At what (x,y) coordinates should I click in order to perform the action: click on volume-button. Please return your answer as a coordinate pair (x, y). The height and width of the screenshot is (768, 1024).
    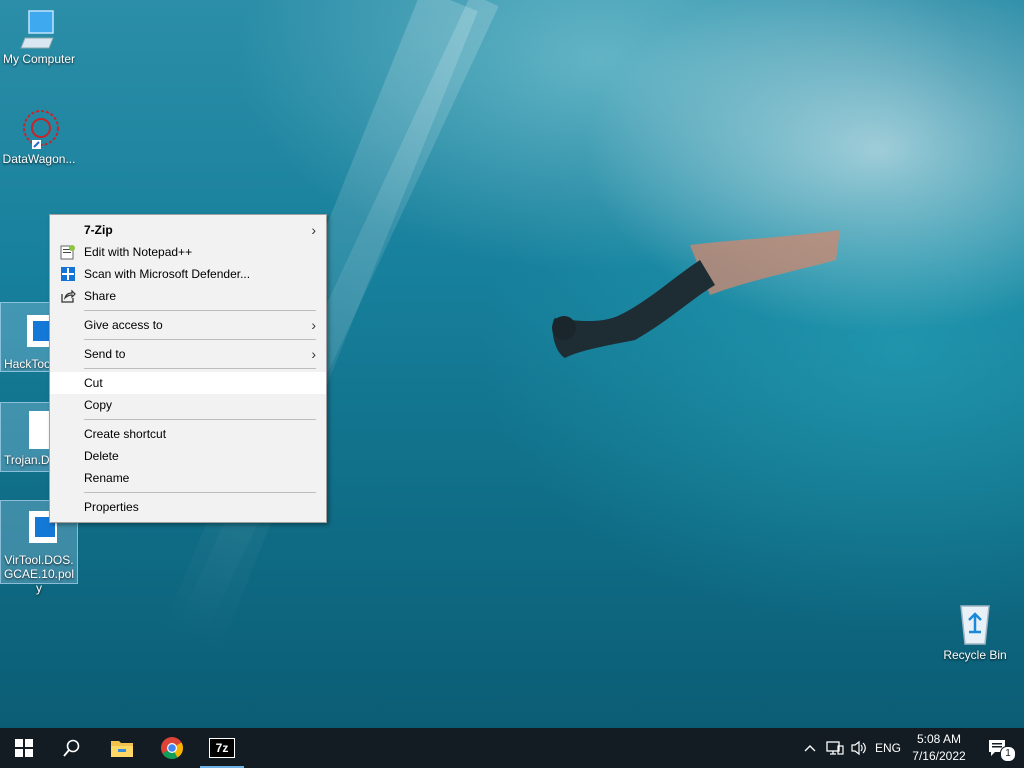
    Looking at the image, I should click on (859, 748).